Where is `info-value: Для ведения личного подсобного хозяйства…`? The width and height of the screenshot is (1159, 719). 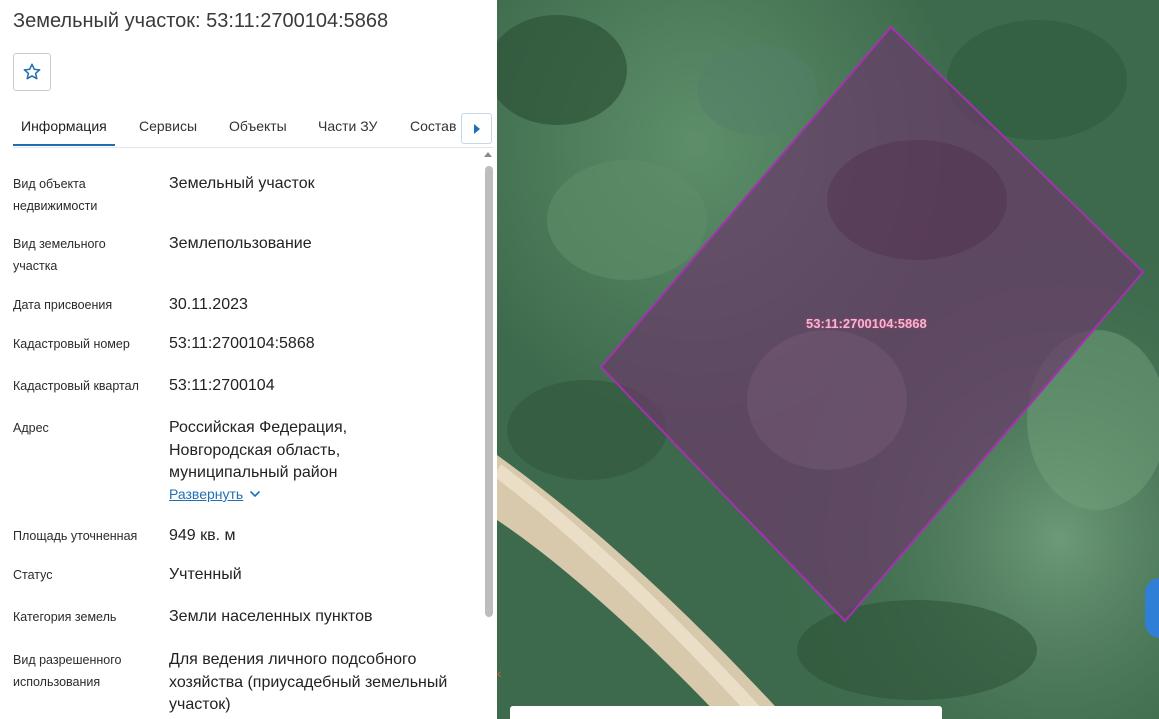 info-value: Для ведения личного подсобного хозяйства… is located at coordinates (308, 682).